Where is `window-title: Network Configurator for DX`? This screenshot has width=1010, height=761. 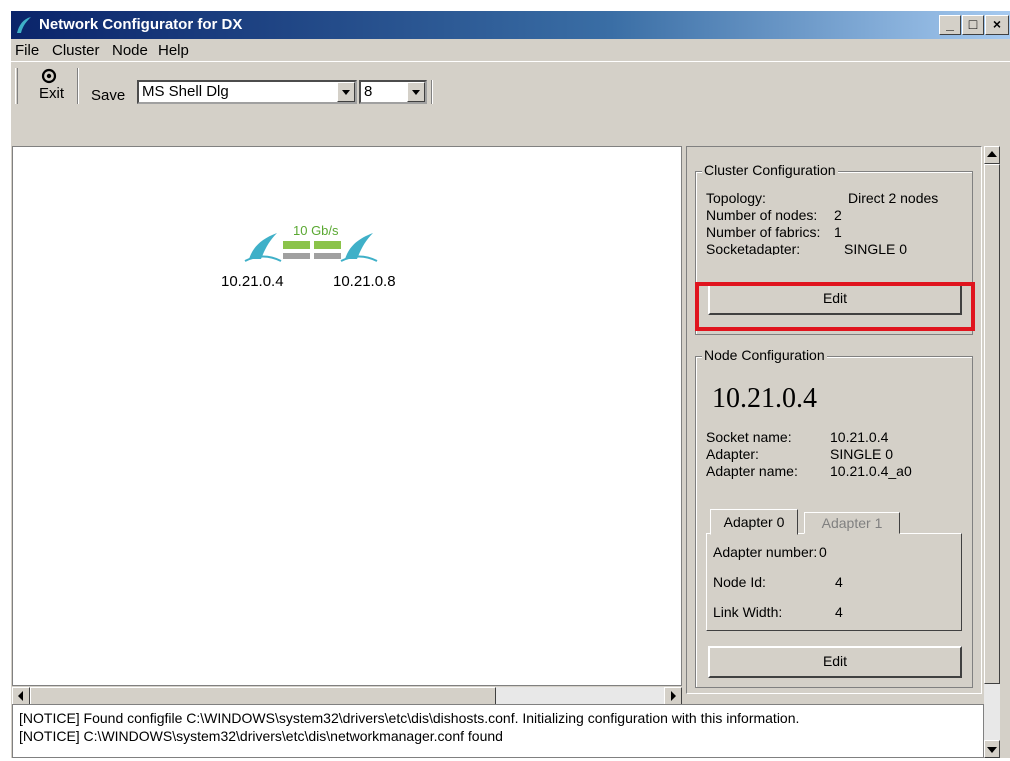
window-title: Network Configurator for DX is located at coordinates (141, 24).